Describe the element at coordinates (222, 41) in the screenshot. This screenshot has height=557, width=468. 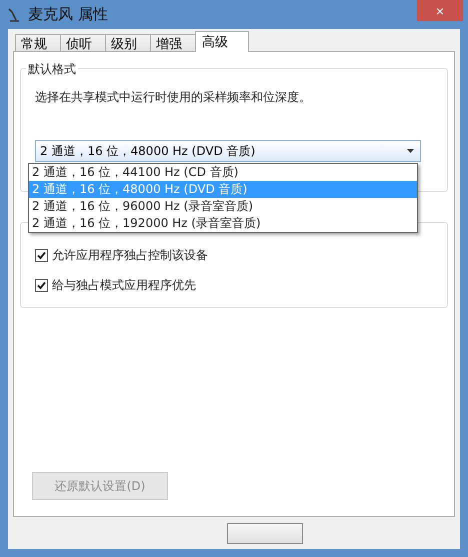
I see `tab: 高级` at that location.